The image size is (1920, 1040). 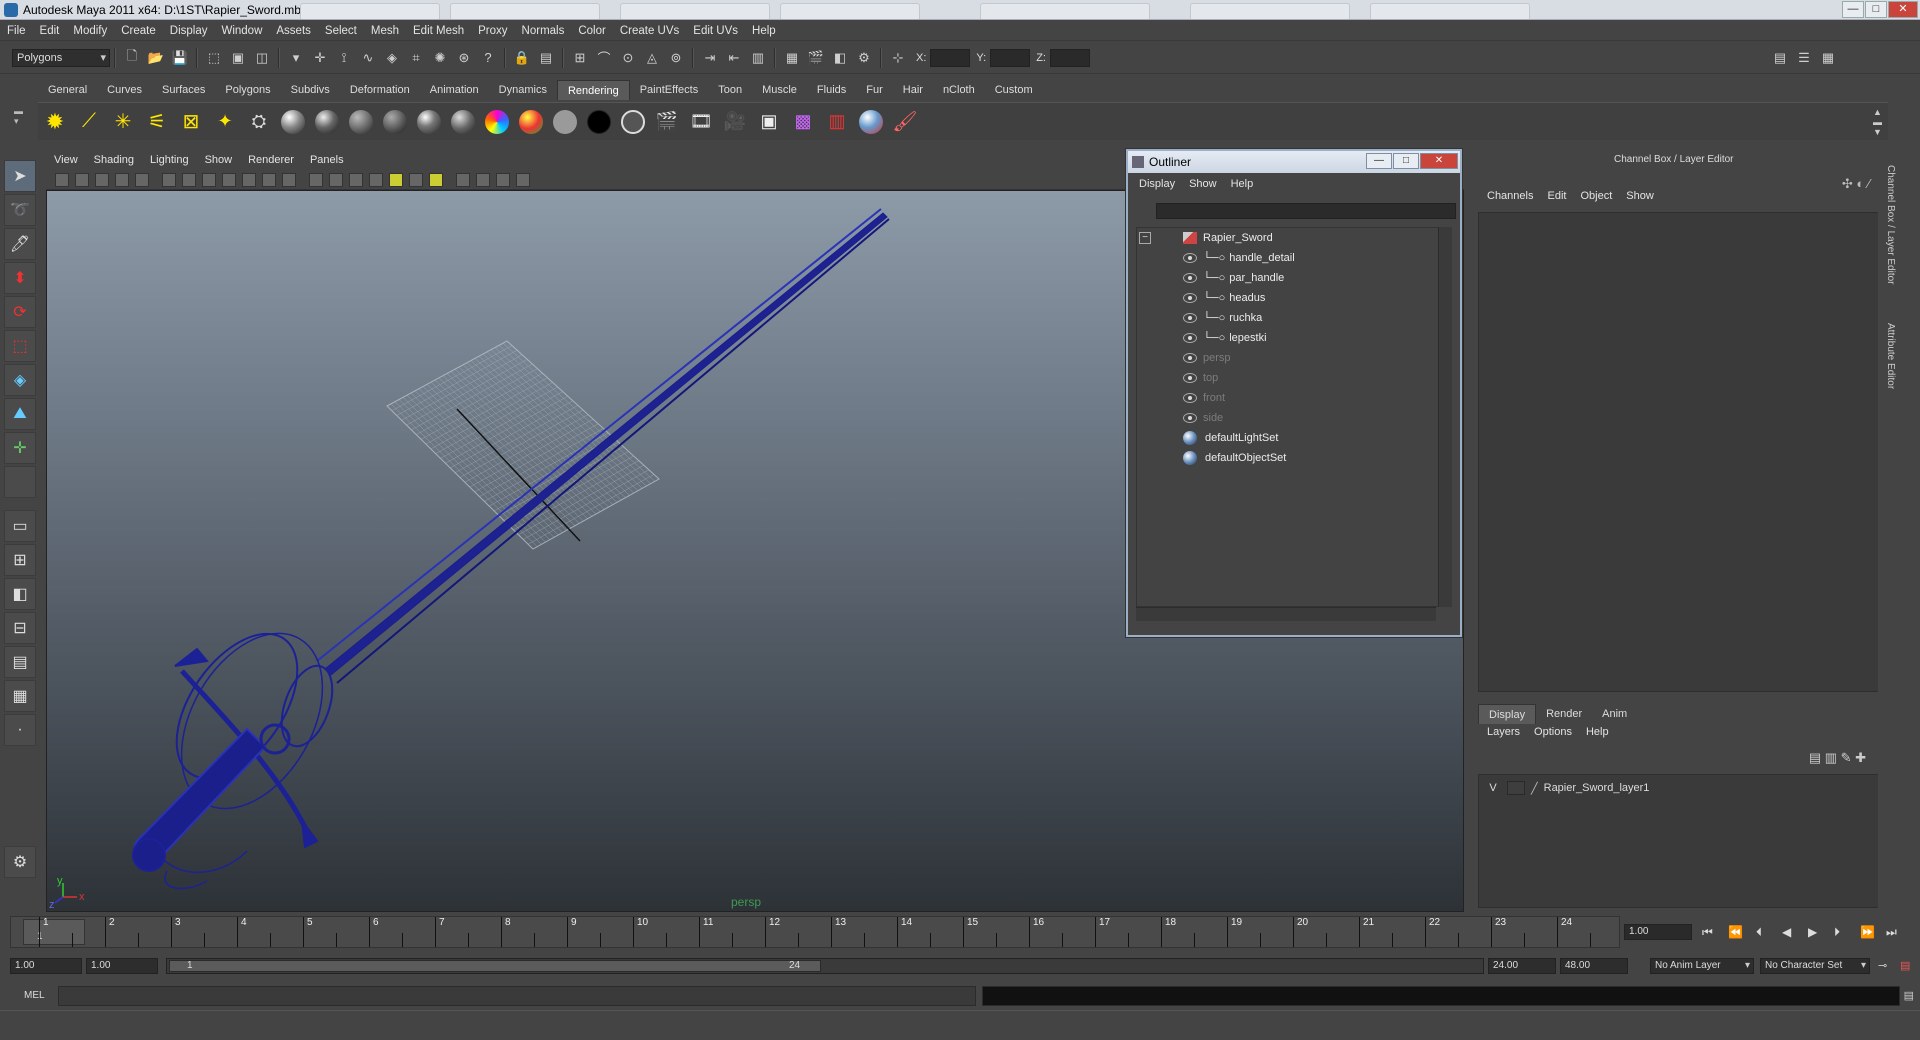 I want to click on menu-help: Help, so click(x=764, y=31).